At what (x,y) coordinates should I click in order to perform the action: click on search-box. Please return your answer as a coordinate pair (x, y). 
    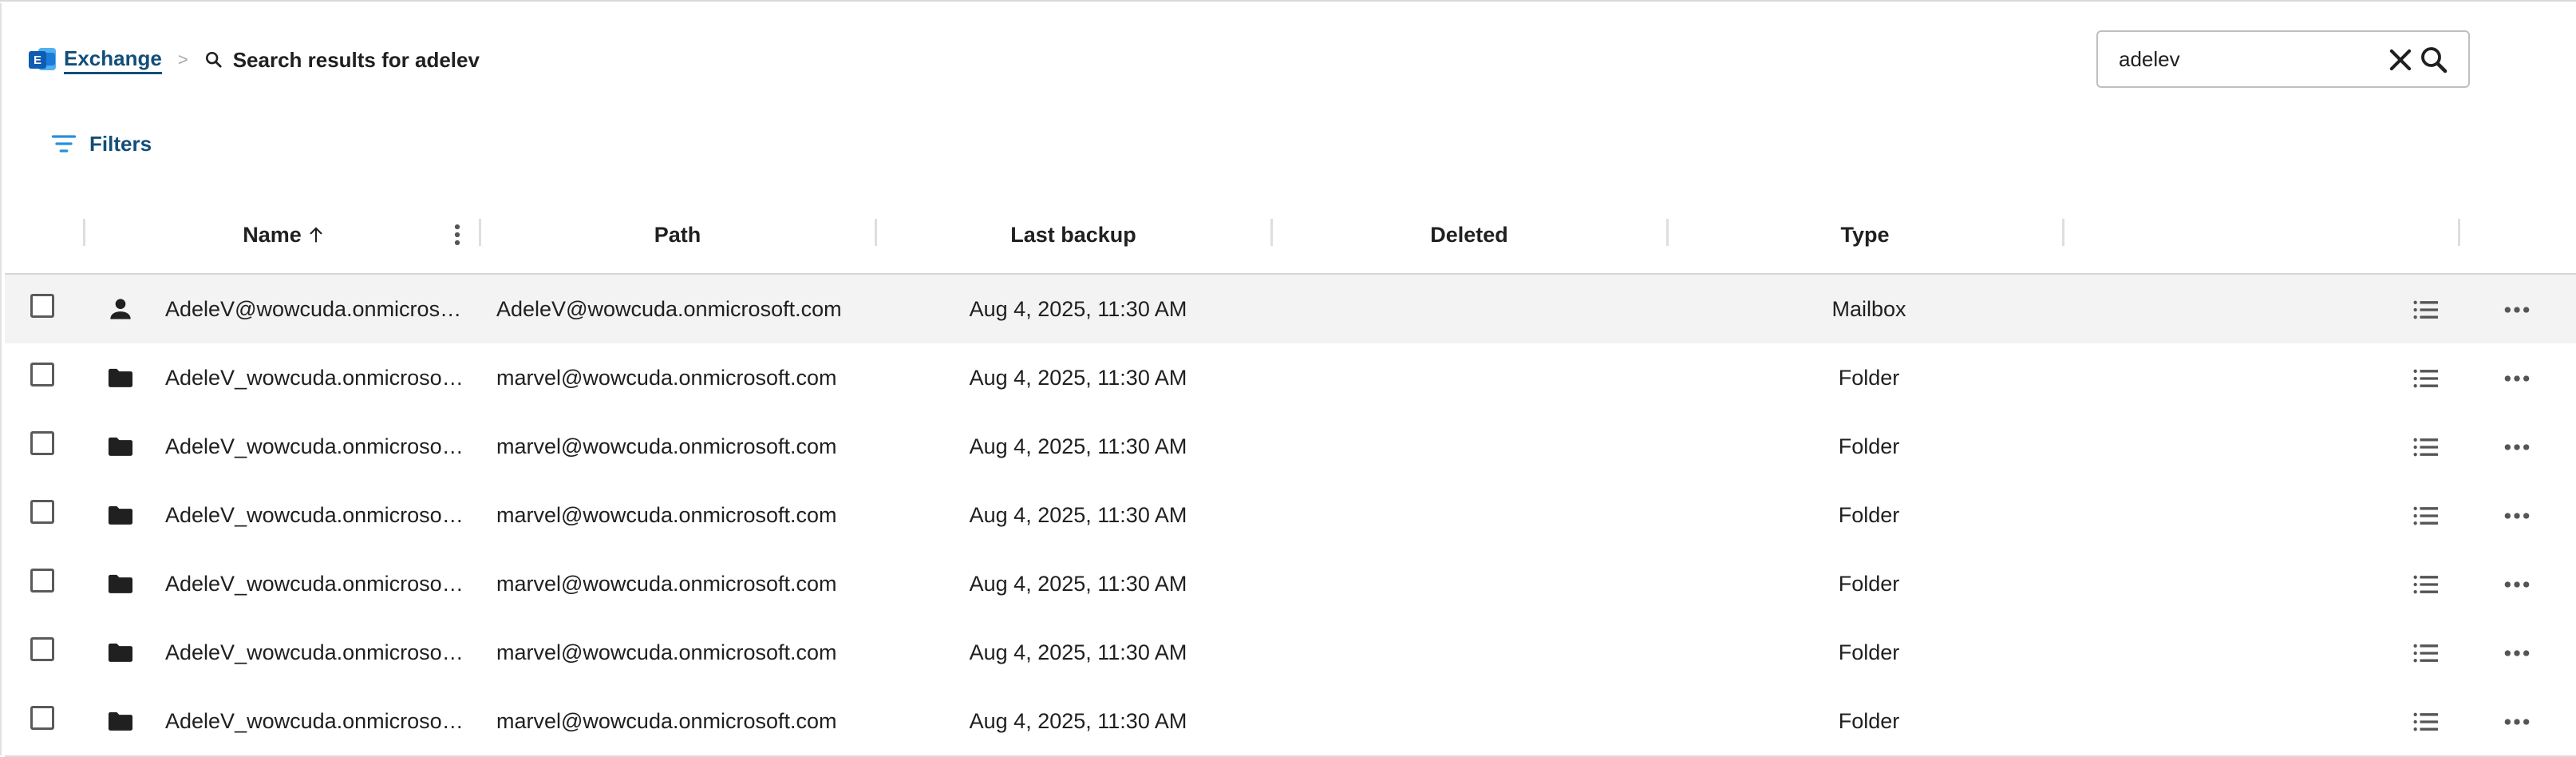
    Looking at the image, I should click on (2283, 59).